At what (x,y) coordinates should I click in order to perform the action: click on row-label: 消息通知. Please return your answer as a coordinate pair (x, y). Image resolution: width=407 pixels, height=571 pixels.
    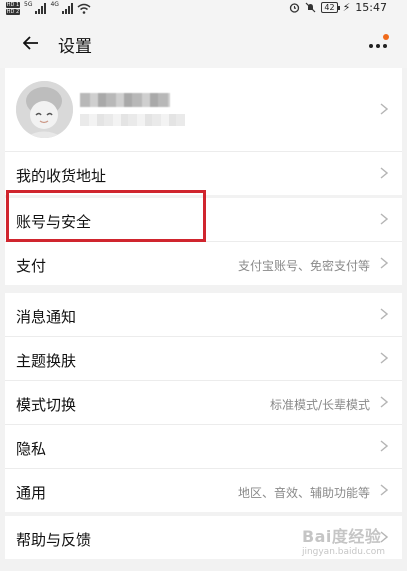
    Looking at the image, I should click on (46, 317).